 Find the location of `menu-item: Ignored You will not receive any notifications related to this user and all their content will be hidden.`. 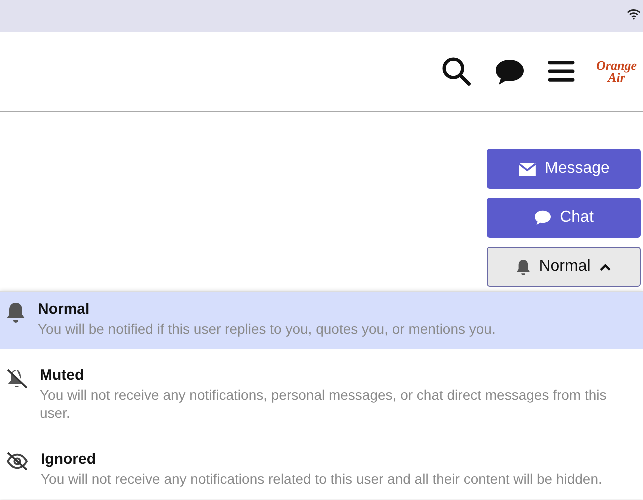

menu-item: Ignored You will not receive any notifications related to this user and all their content will be hidden. is located at coordinates (321, 466).